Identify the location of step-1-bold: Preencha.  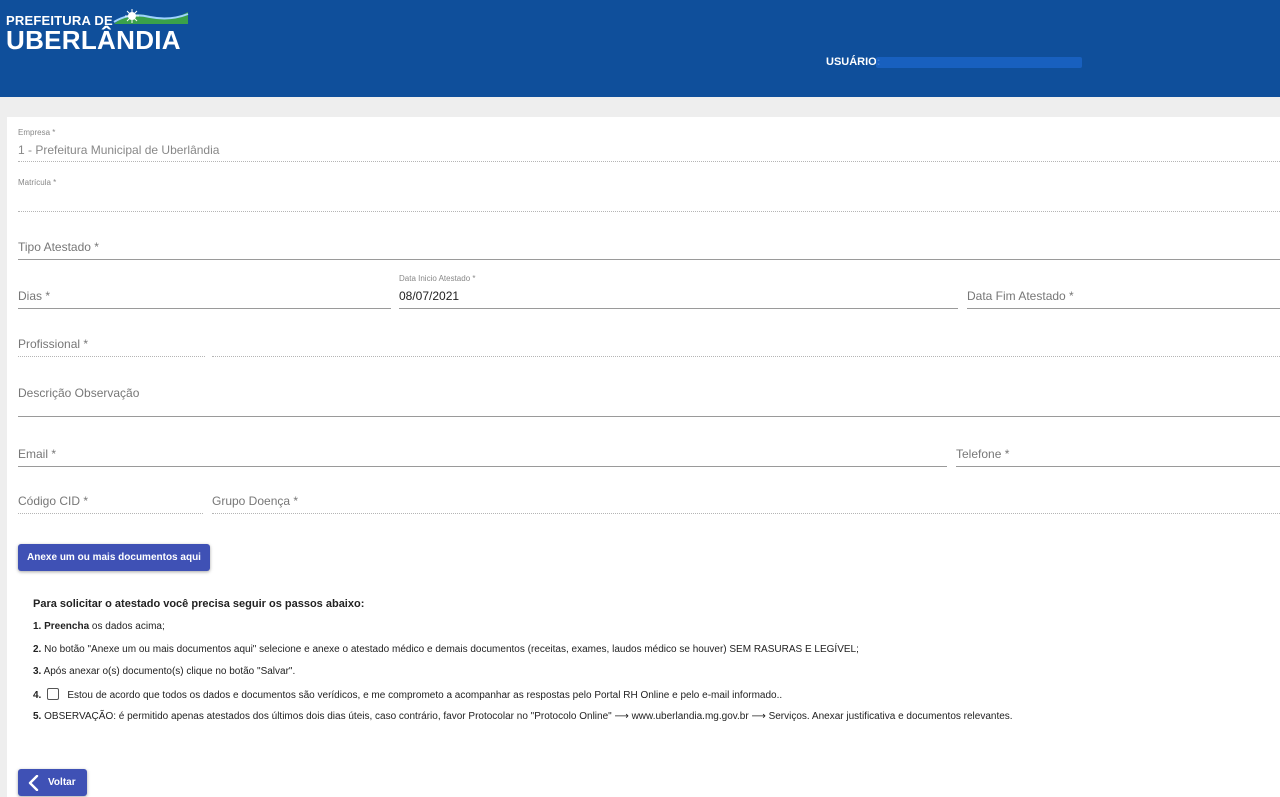
(67, 626).